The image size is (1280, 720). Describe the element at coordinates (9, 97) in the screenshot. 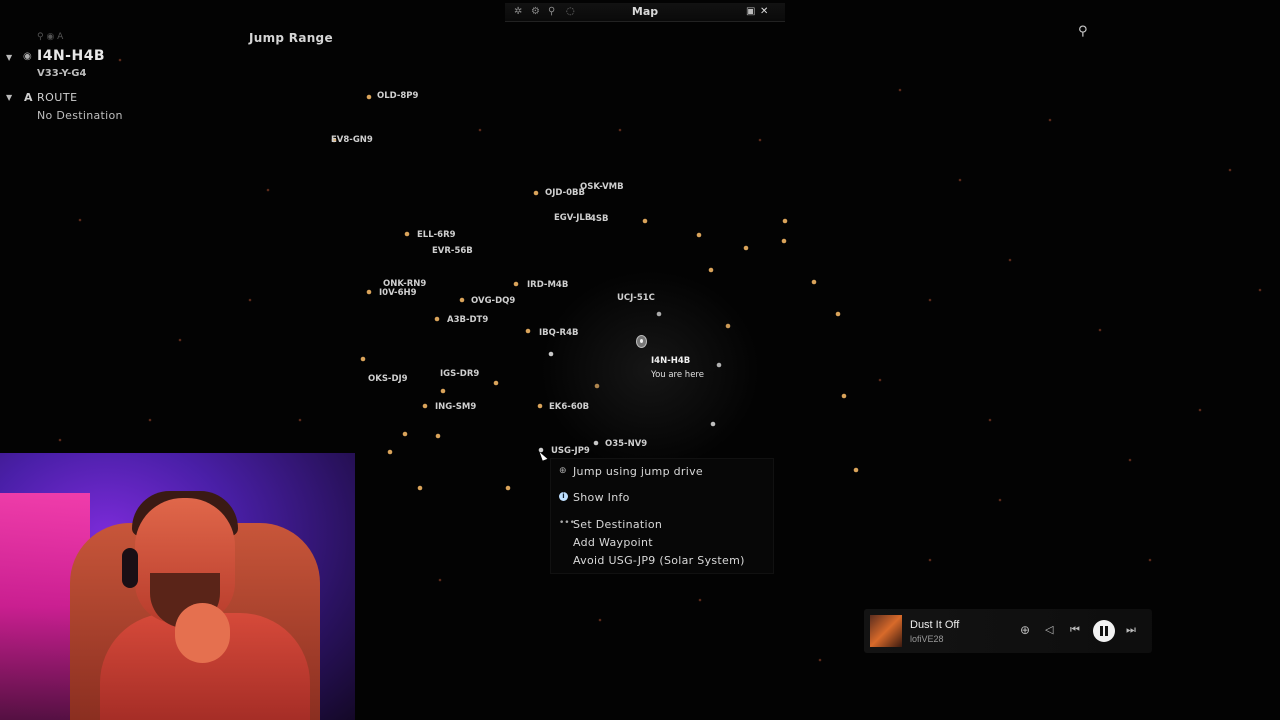

I see `route-caret-icon: ▼` at that location.